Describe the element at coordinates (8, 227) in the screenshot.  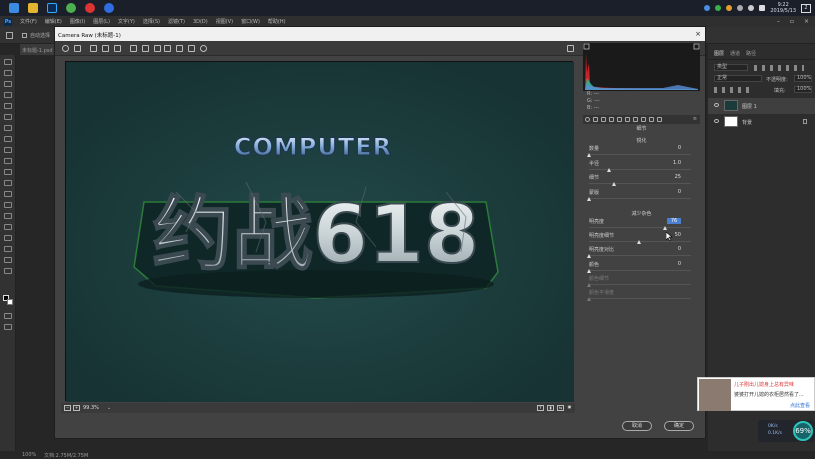
I see `type-tool-icon` at that location.